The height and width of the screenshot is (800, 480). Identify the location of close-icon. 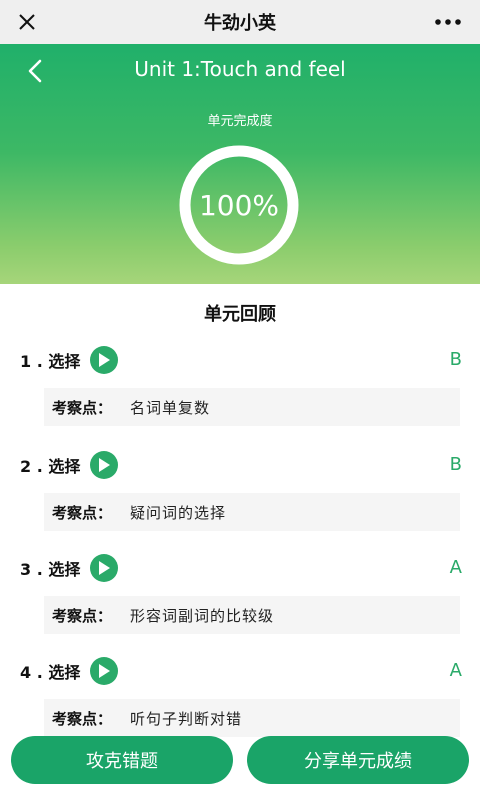
(27, 22).